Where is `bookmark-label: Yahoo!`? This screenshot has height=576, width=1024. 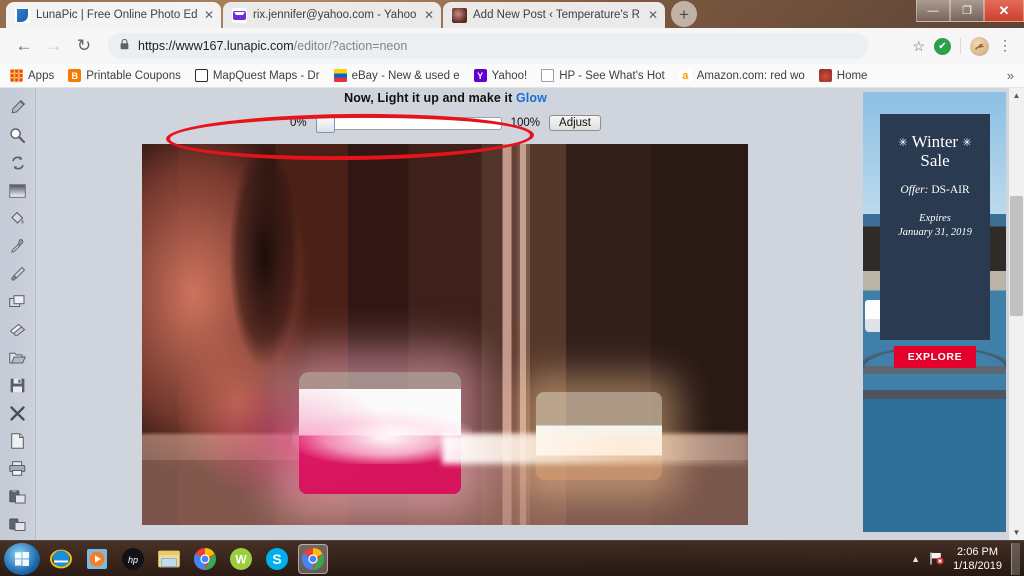 bookmark-label: Yahoo! is located at coordinates (509, 75).